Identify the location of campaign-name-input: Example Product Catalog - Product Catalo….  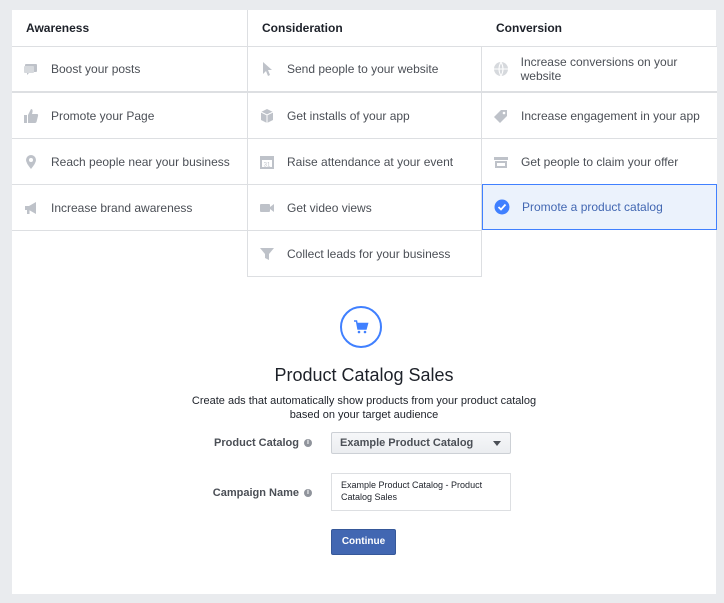
(421, 492).